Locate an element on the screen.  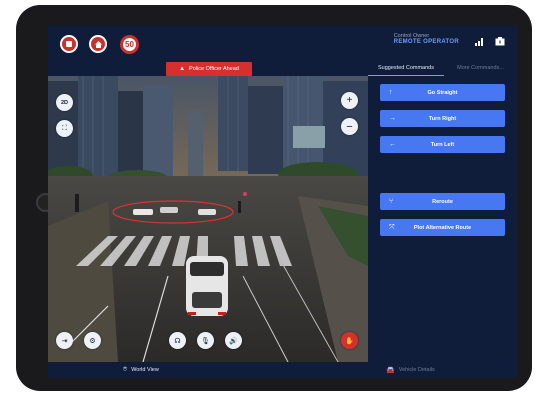
world-view-icon: ⌾ is located at coordinates (125, 369).